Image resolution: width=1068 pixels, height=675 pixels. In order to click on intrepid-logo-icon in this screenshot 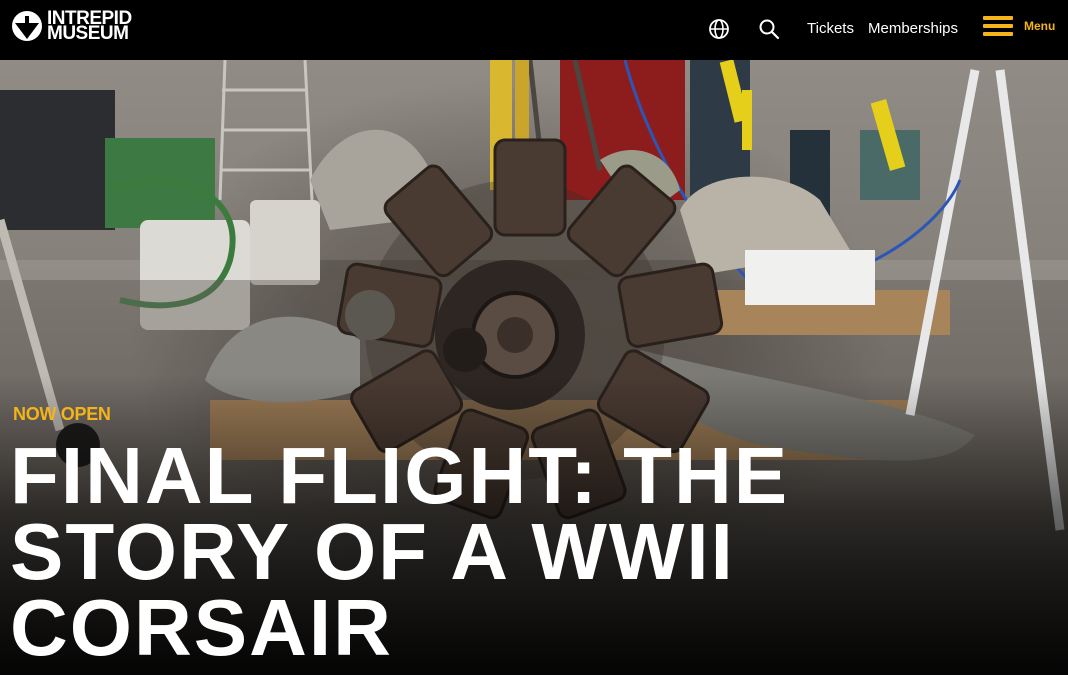, I will do `click(27, 26)`.